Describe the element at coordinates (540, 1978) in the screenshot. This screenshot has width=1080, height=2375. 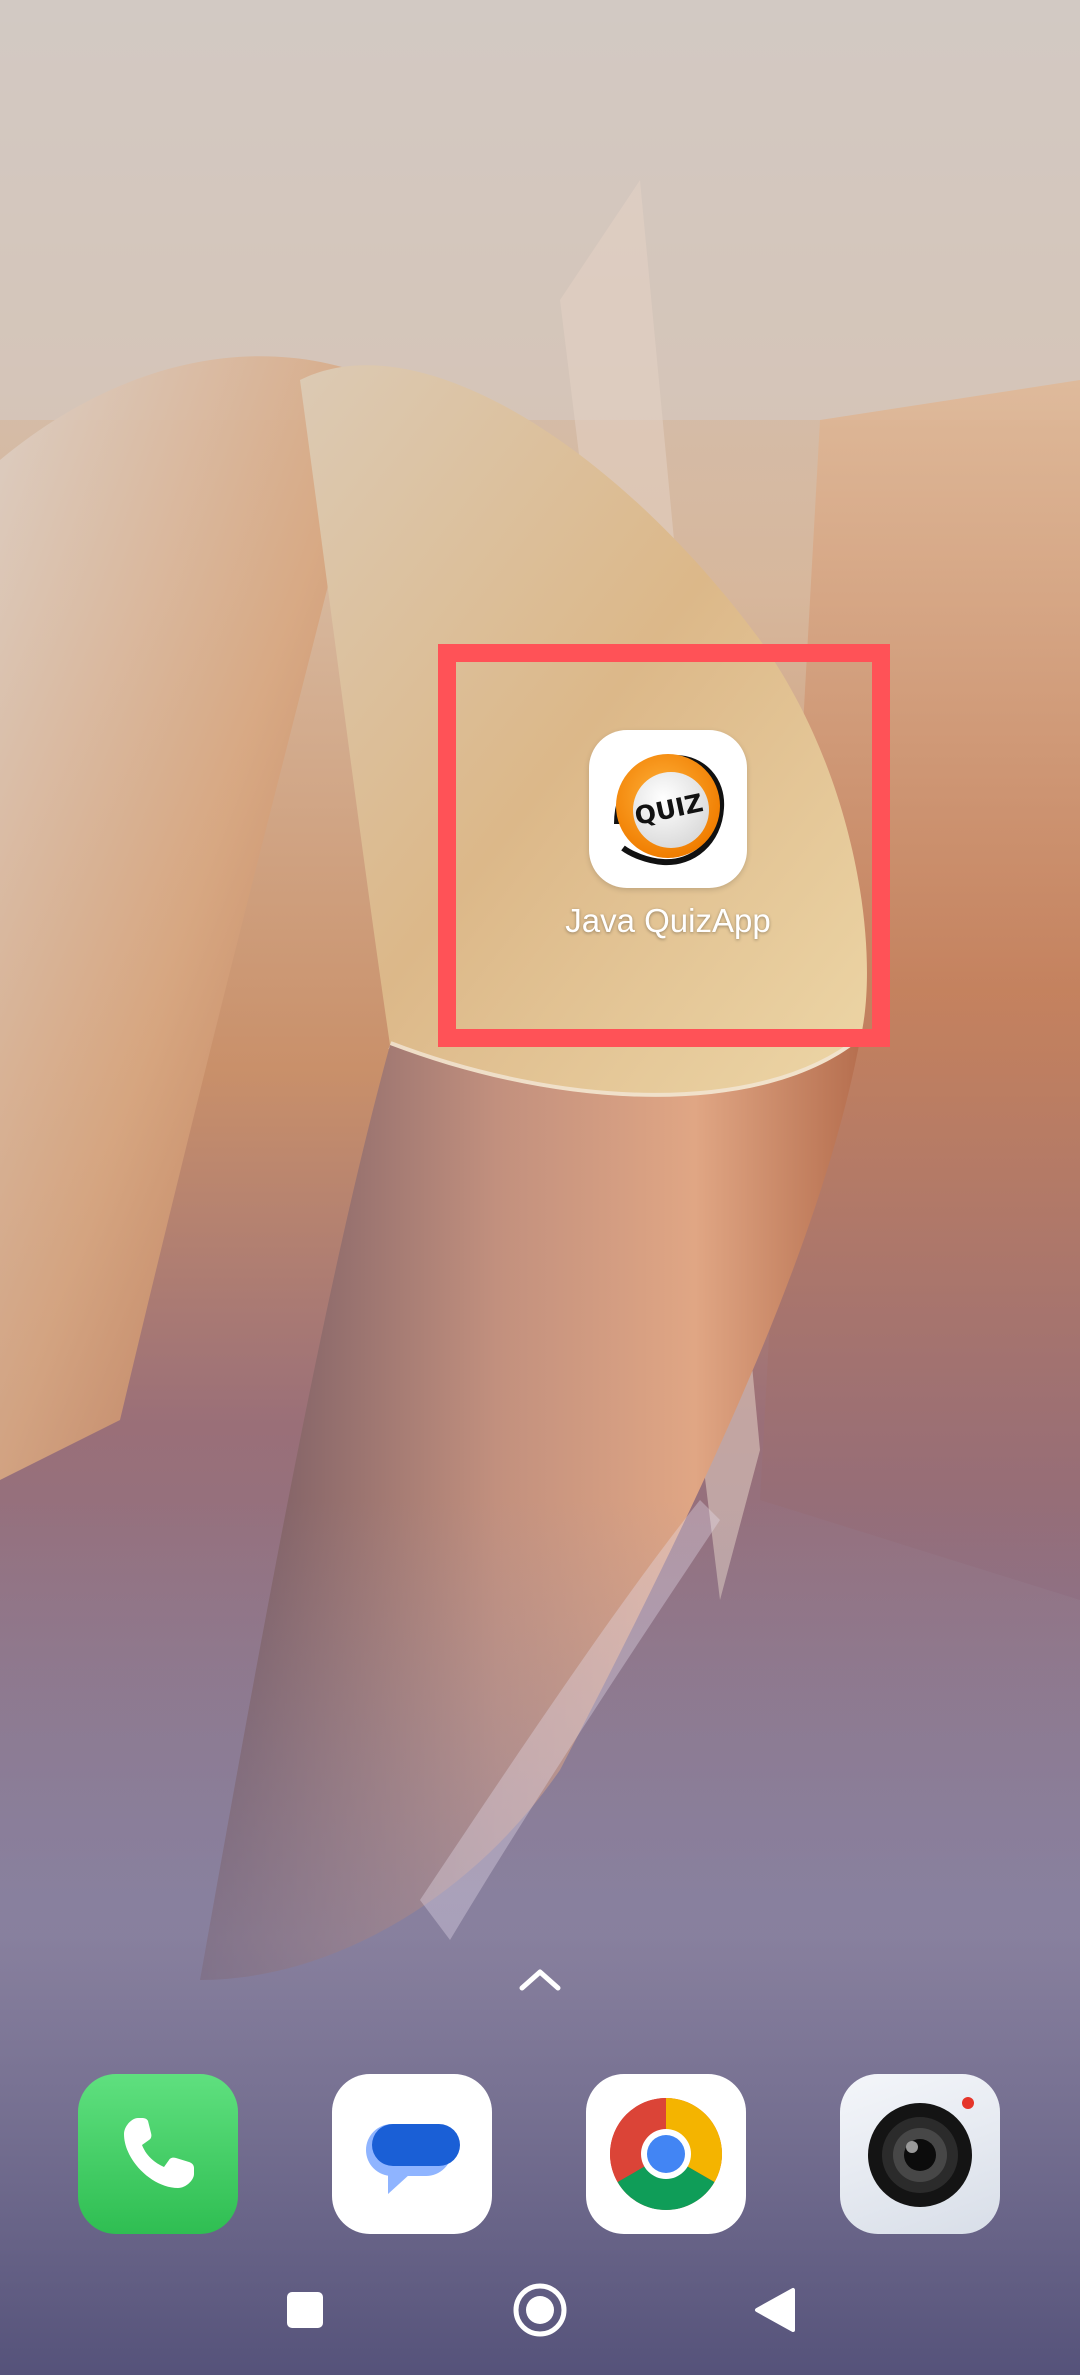
I see `chevron-up-icon` at that location.